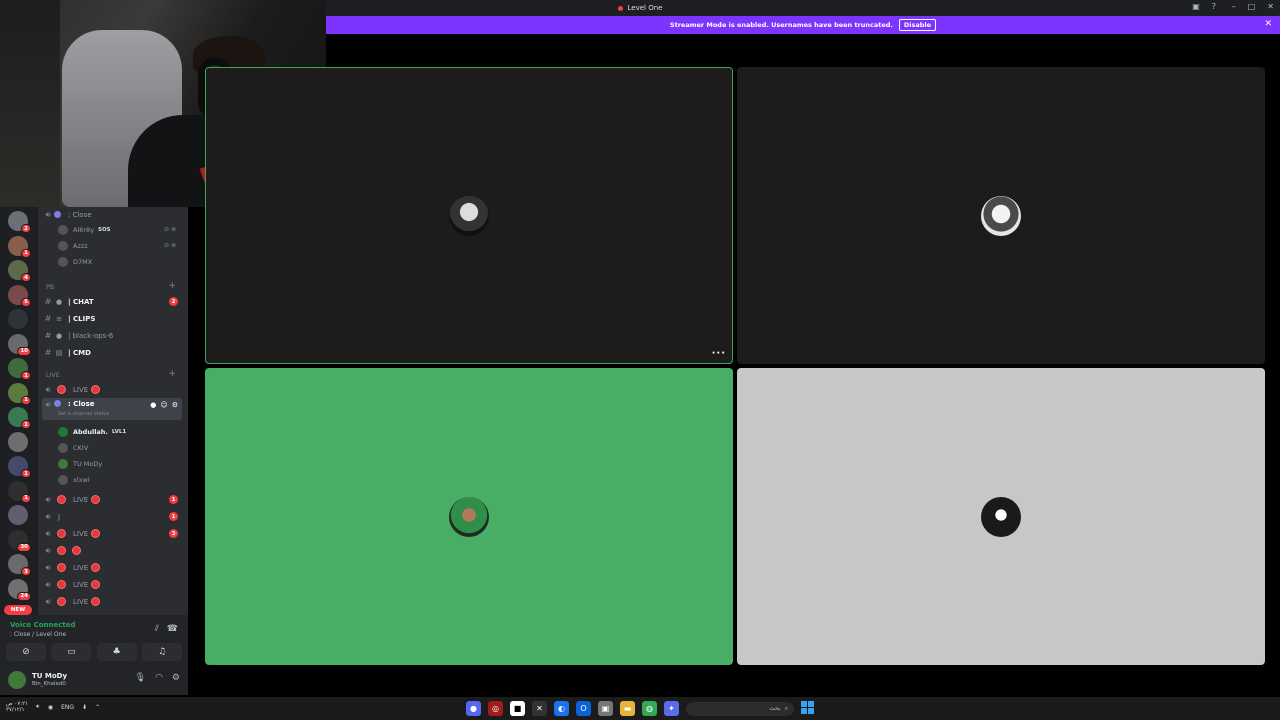  I want to click on capture-app-icon: ■, so click(517, 708).